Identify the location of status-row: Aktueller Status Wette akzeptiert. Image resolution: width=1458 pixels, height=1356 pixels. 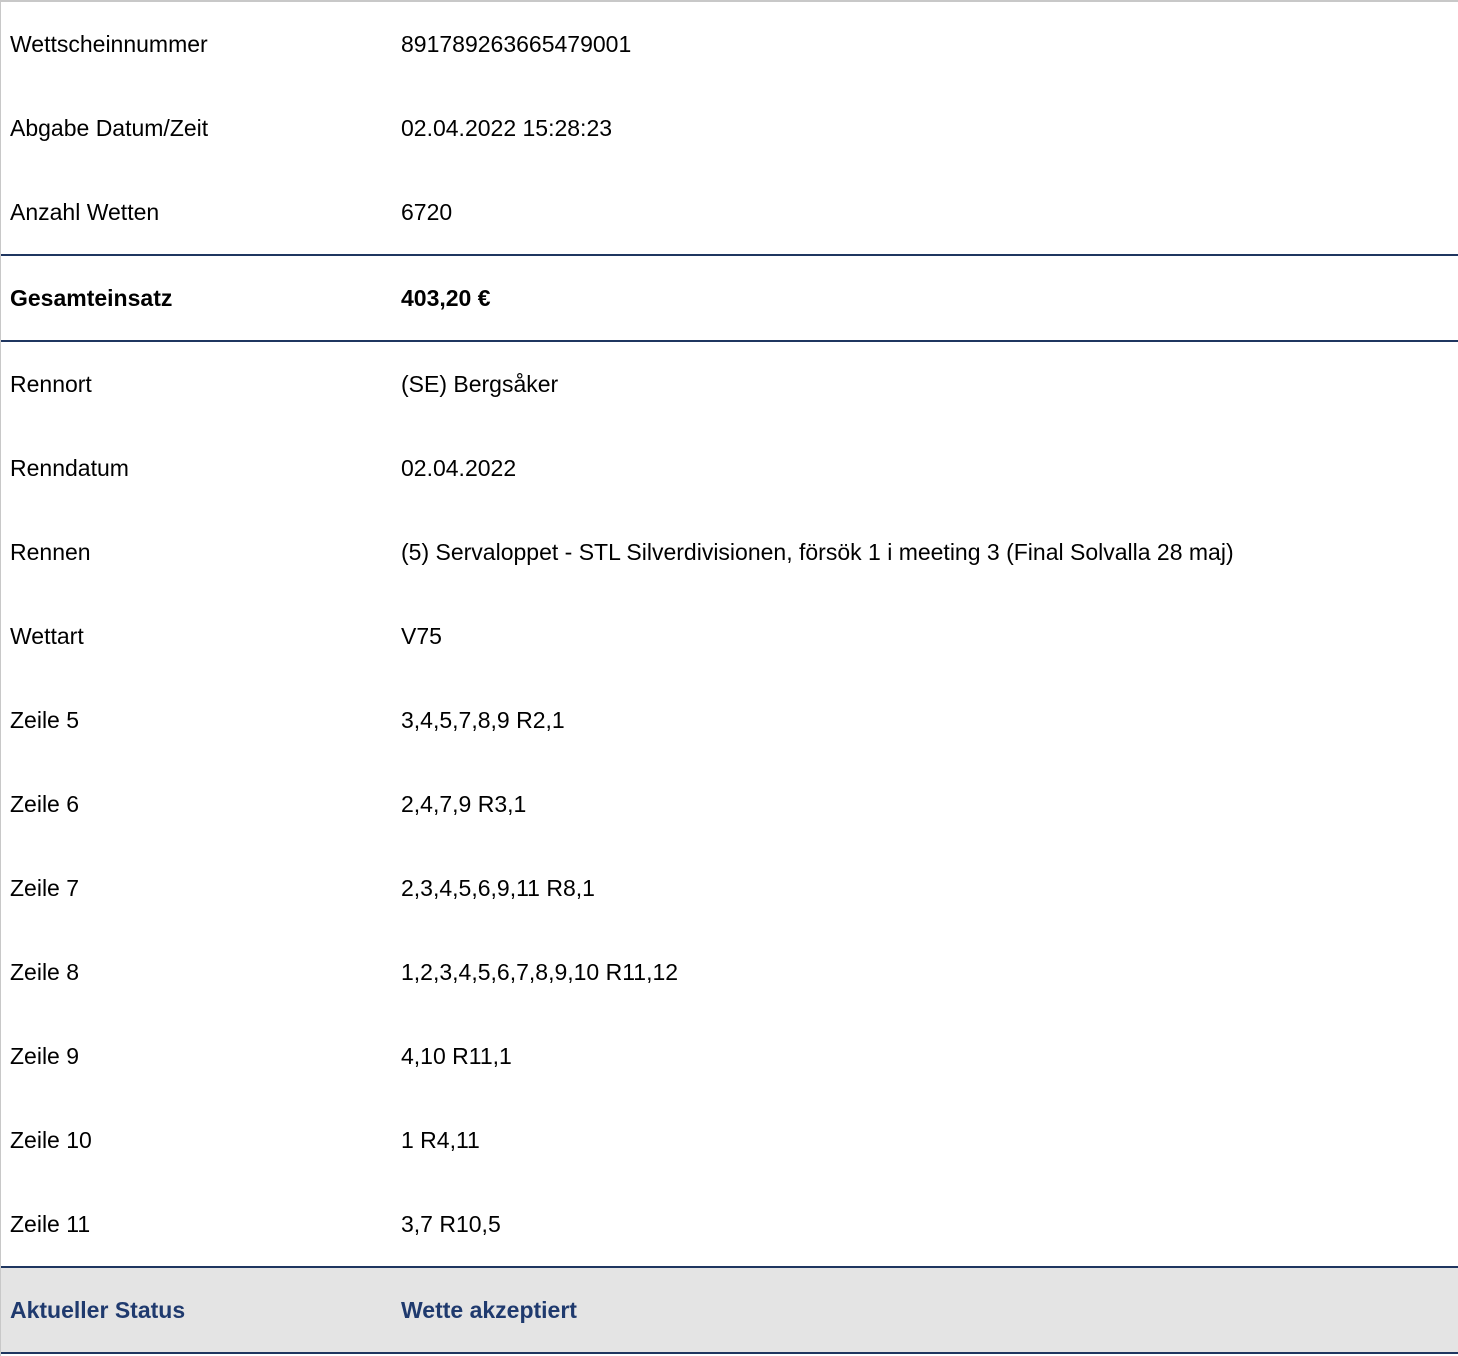
(729, 1310).